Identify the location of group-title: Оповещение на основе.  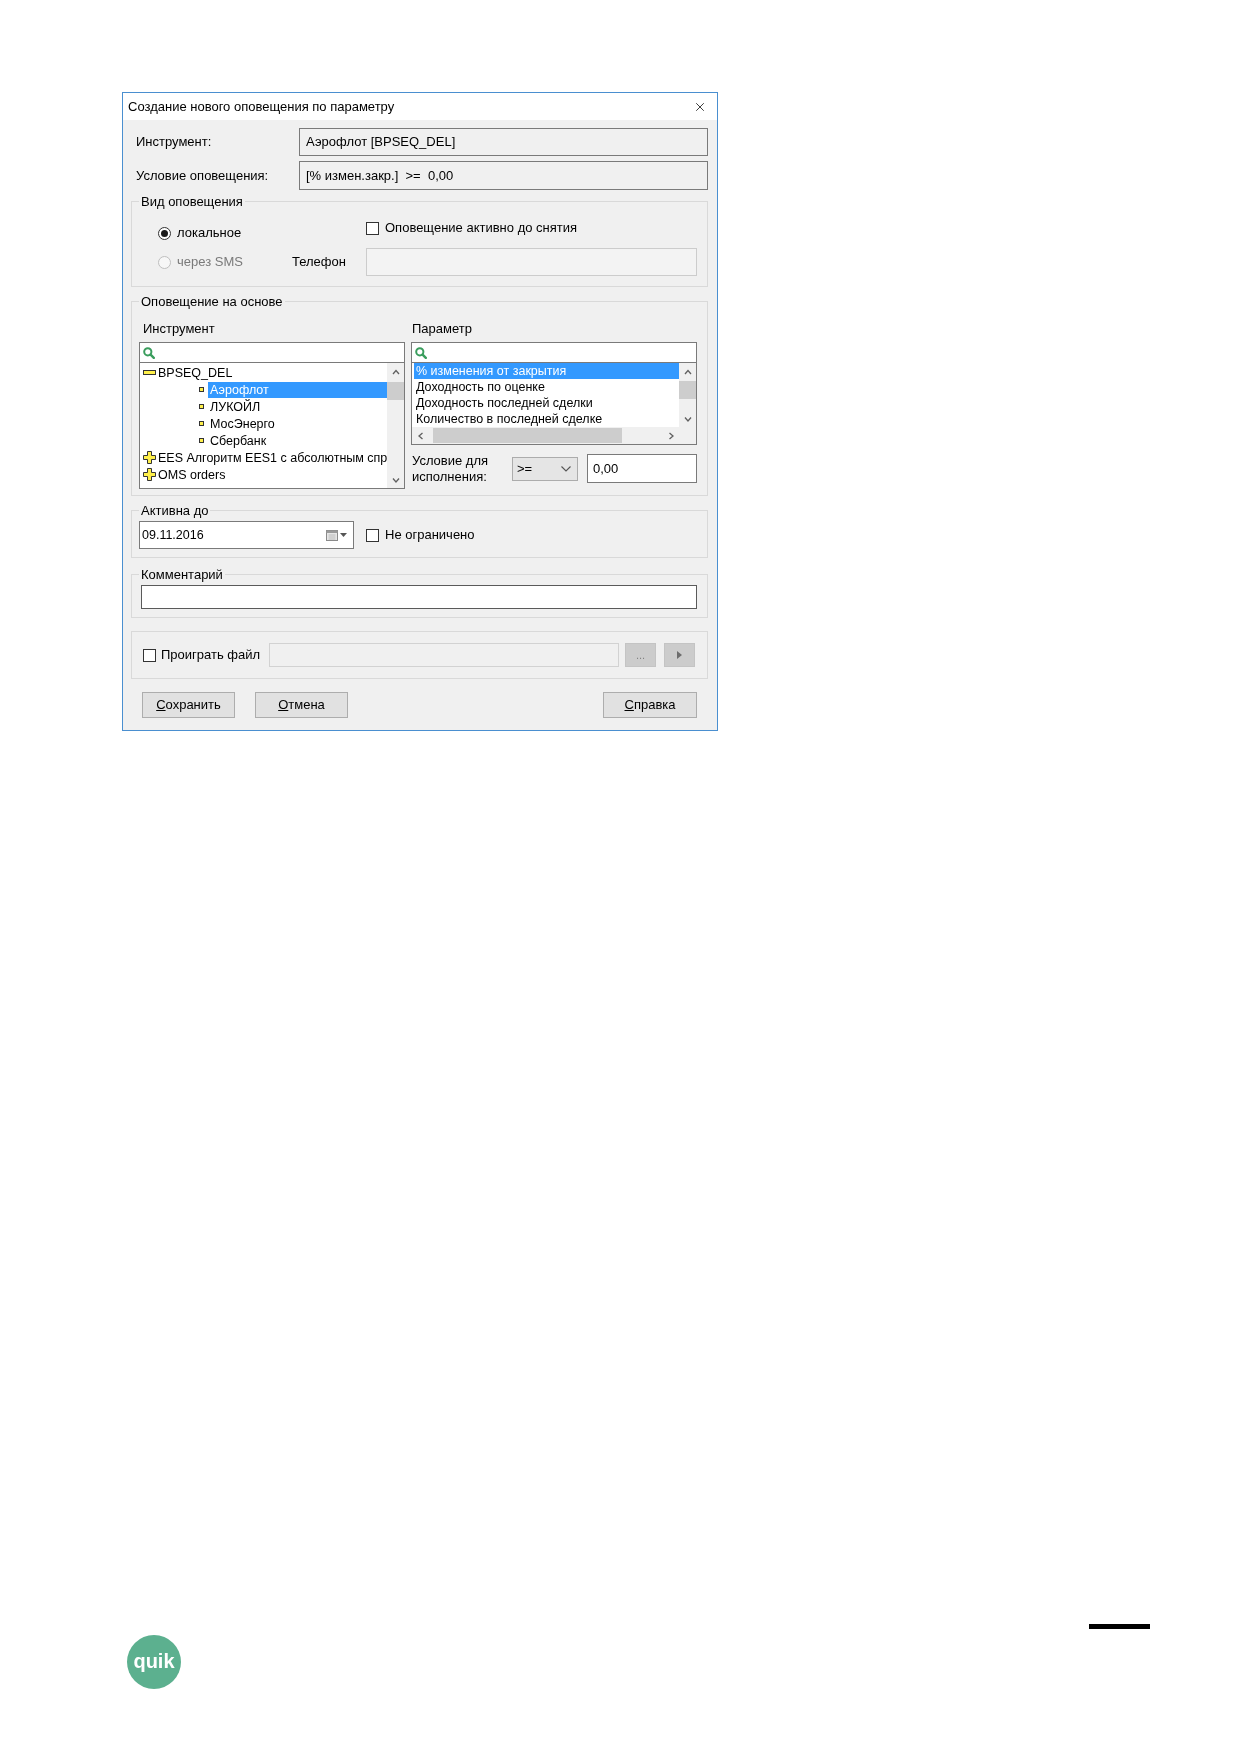
(212, 301).